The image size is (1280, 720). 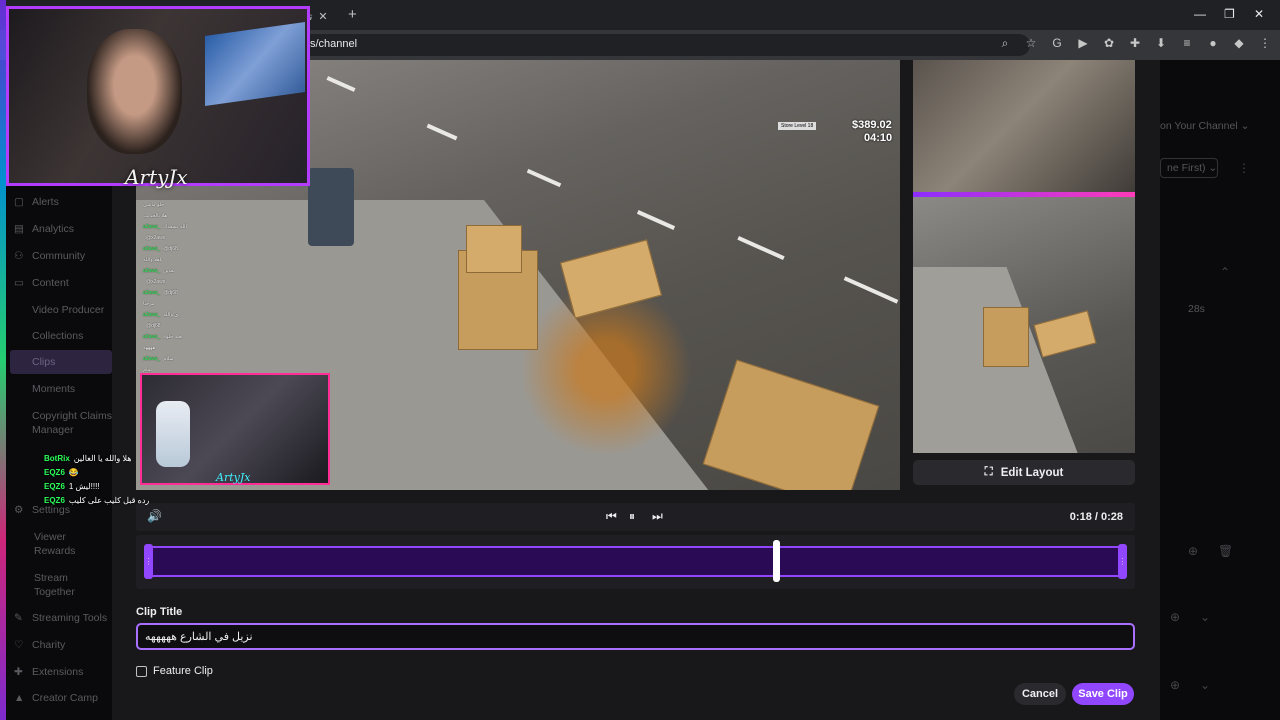 I want to click on feature-clip-option: Feature Clip, so click(x=174, y=671).